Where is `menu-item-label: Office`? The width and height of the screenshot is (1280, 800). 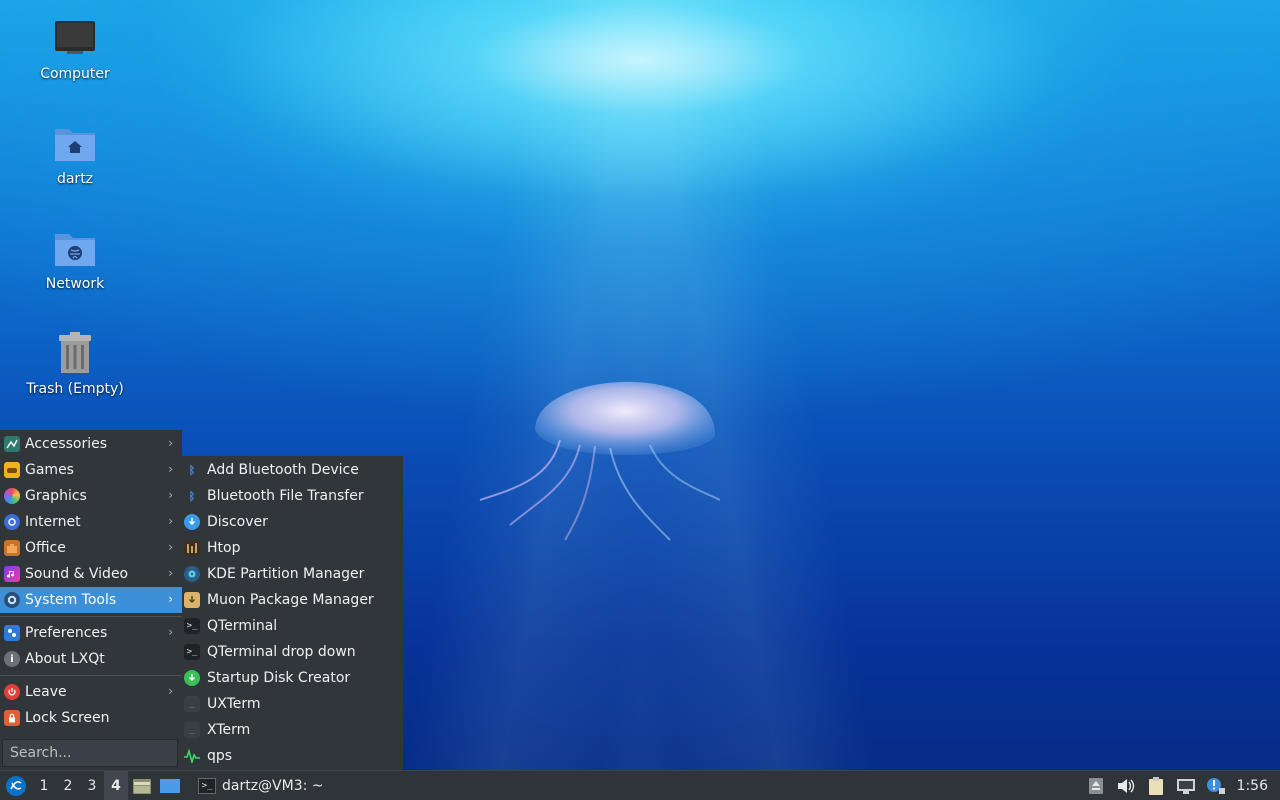
menu-item-label: Office is located at coordinates (45, 548).